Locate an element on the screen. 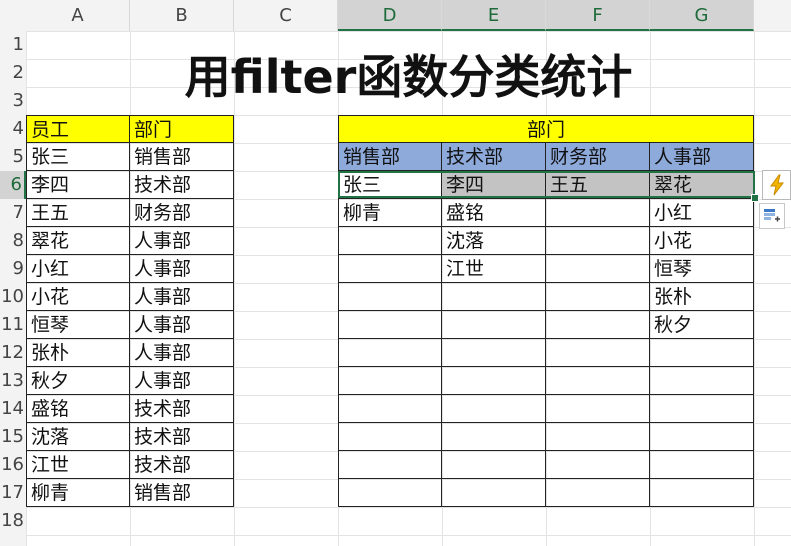  employee-cell: 王五 is located at coordinates (78, 213).